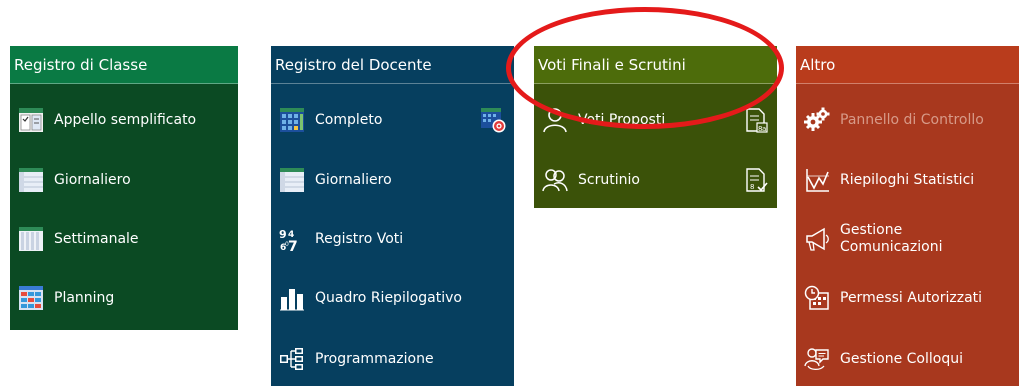 The height and width of the screenshot is (386, 1029). Describe the element at coordinates (911, 297) in the screenshot. I see `menu-item-label: Permessi Autorizzati` at that location.